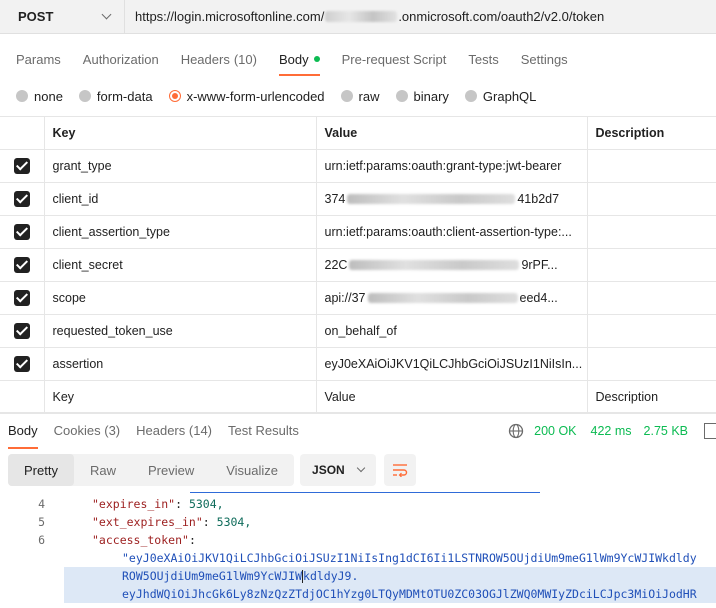 This screenshot has height=608, width=716. Describe the element at coordinates (611, 431) in the screenshot. I see `response-time: 422 ms` at that location.